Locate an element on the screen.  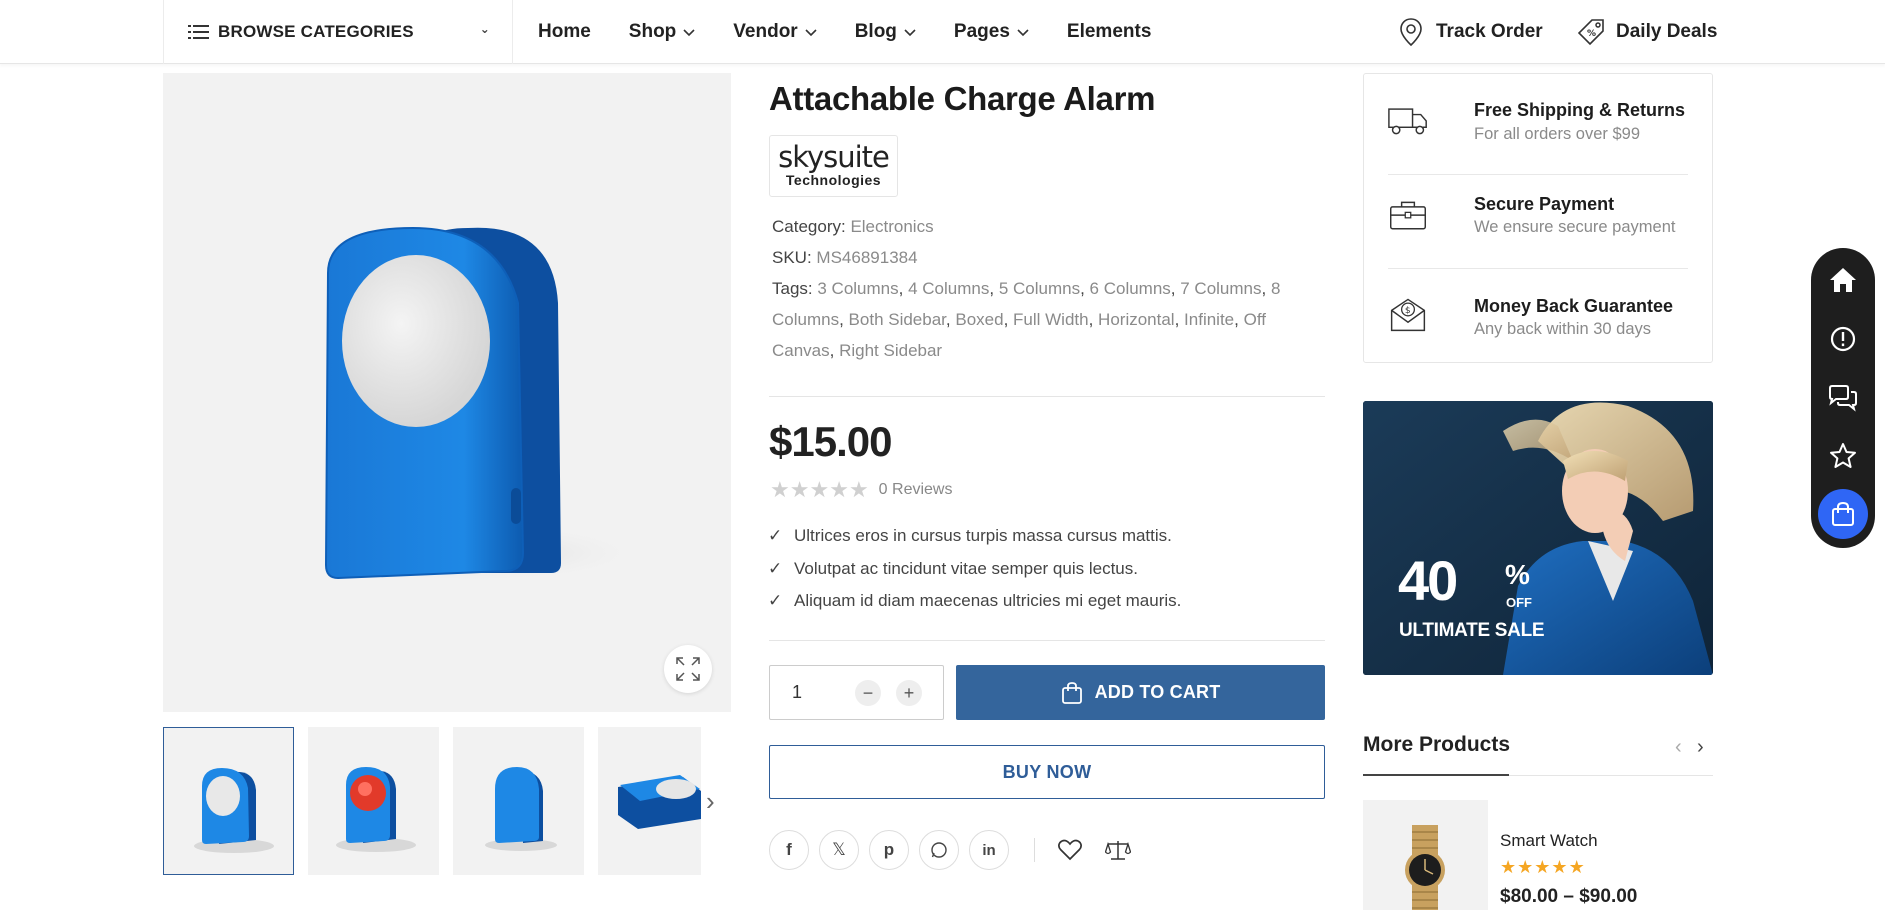
nav-elements: Elements is located at coordinates (1109, 32).